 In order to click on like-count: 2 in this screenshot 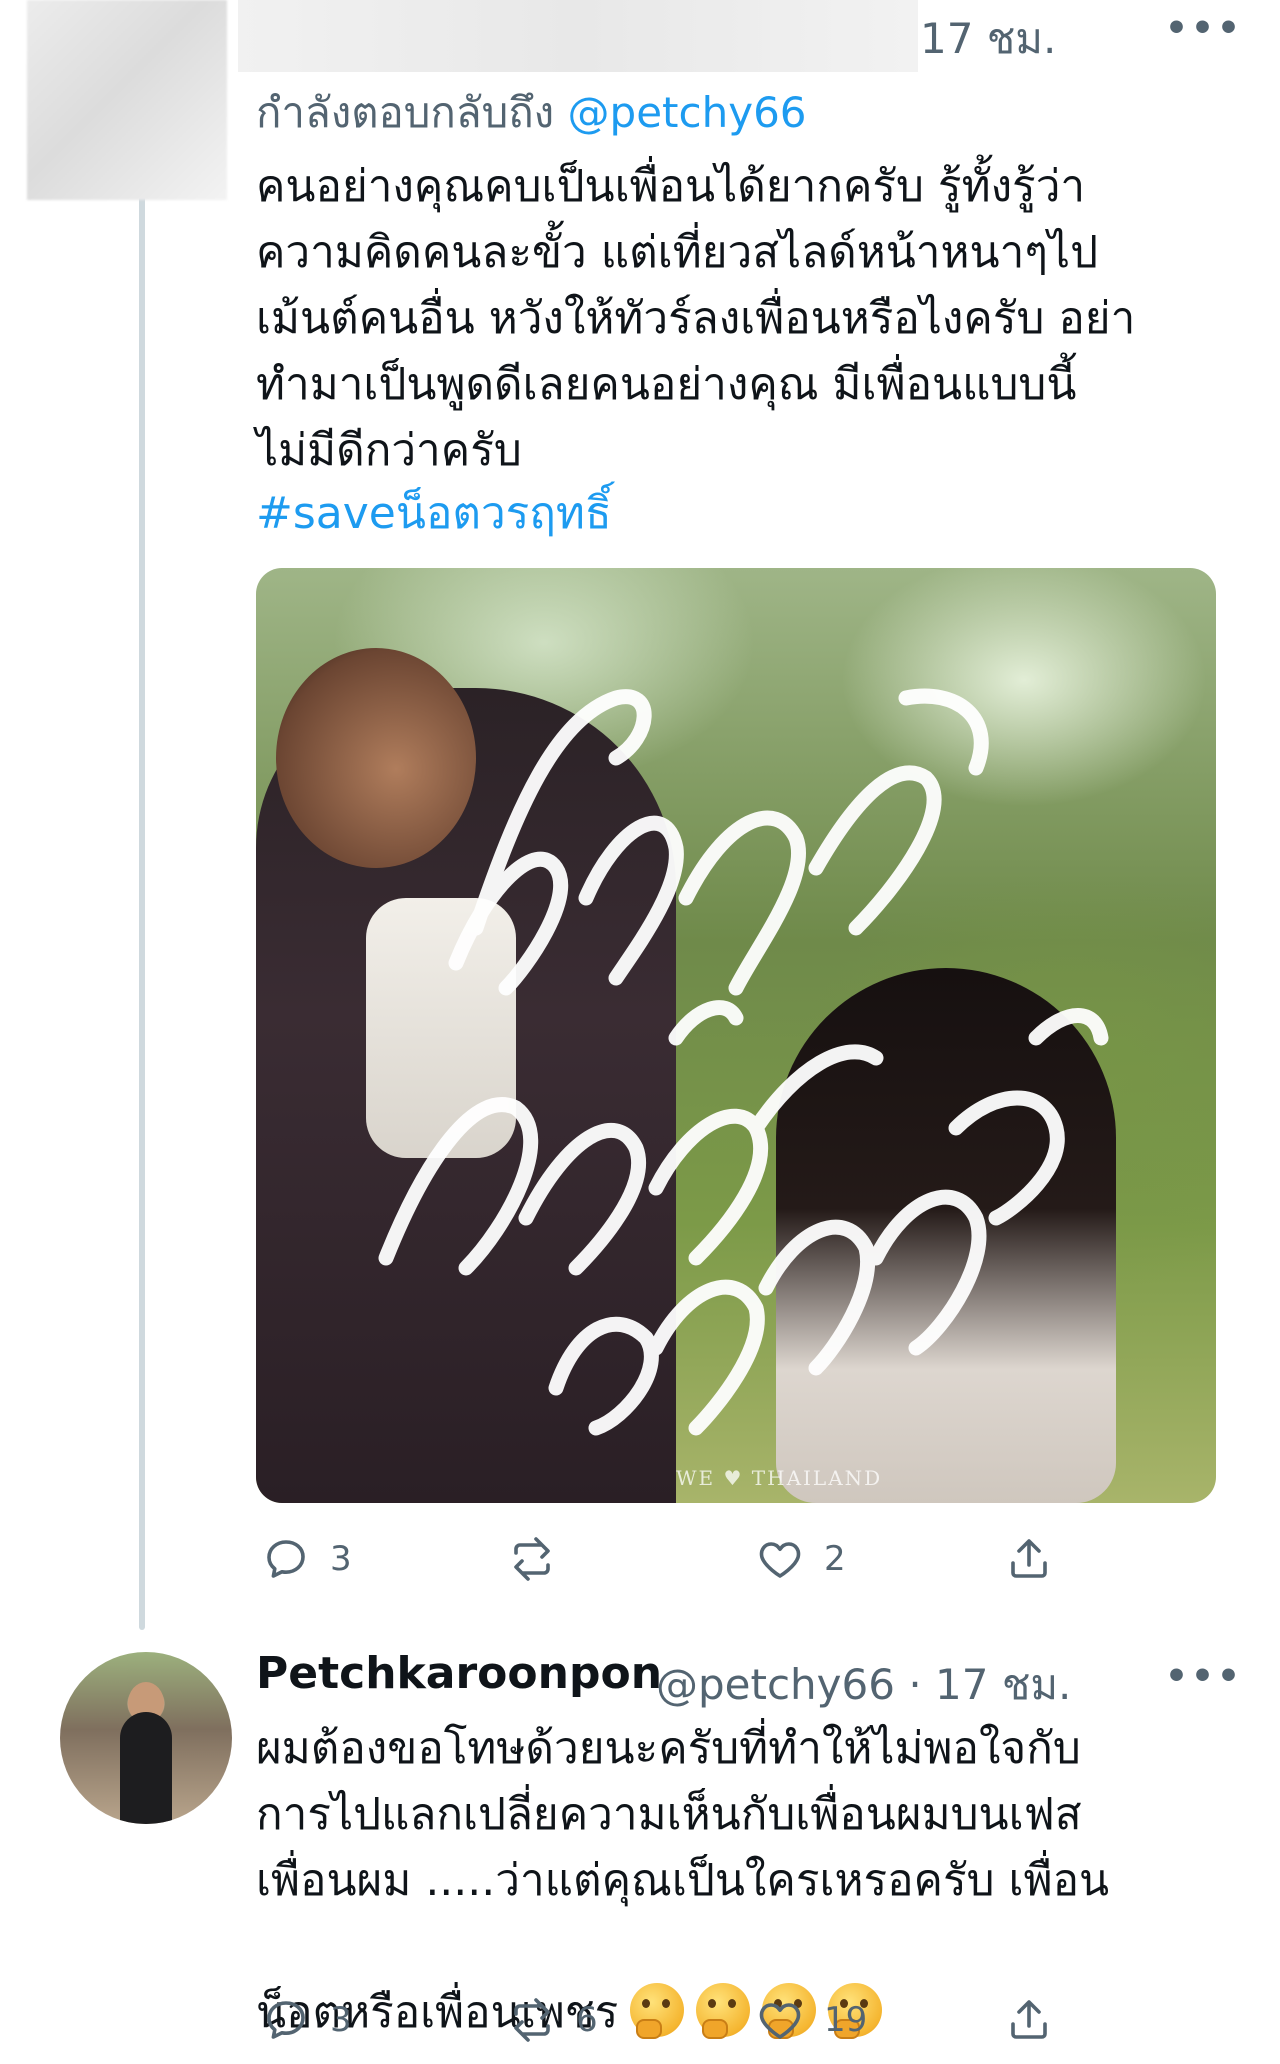, I will do `click(835, 1559)`.